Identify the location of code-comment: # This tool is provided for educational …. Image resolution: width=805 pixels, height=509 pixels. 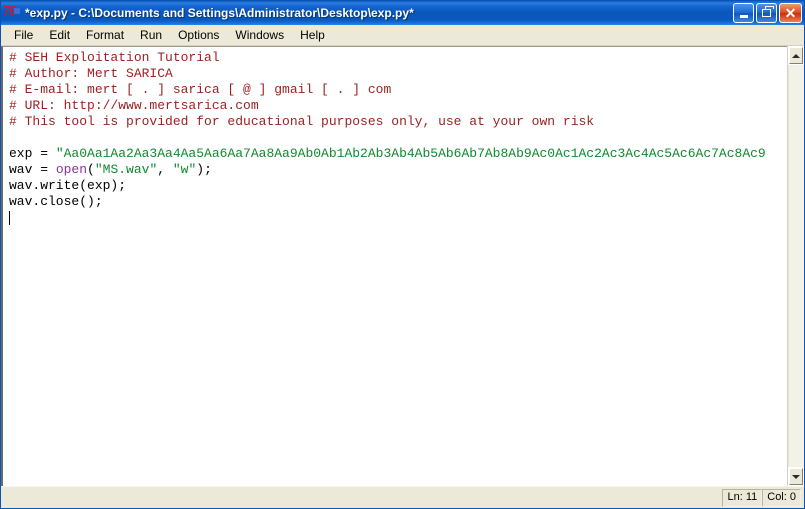
(302, 121).